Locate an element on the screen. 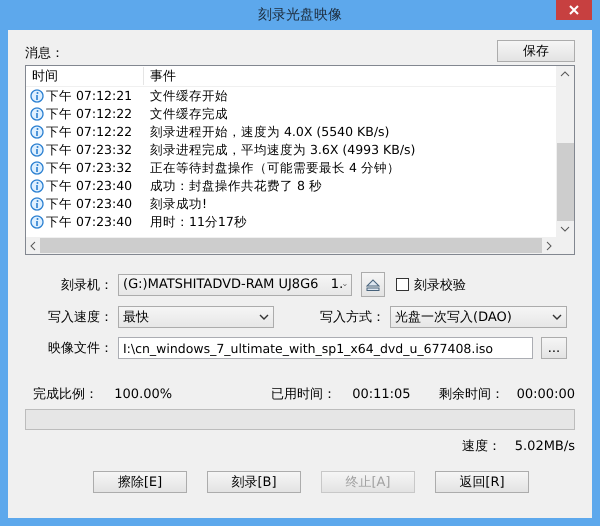  percent-value: 100.00% is located at coordinates (144, 394).